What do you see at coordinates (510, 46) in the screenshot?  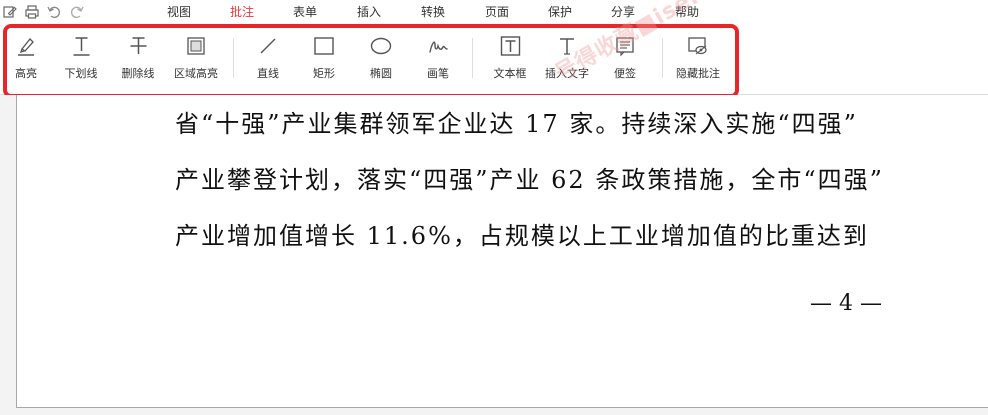 I see `textbox-icon` at bounding box center [510, 46].